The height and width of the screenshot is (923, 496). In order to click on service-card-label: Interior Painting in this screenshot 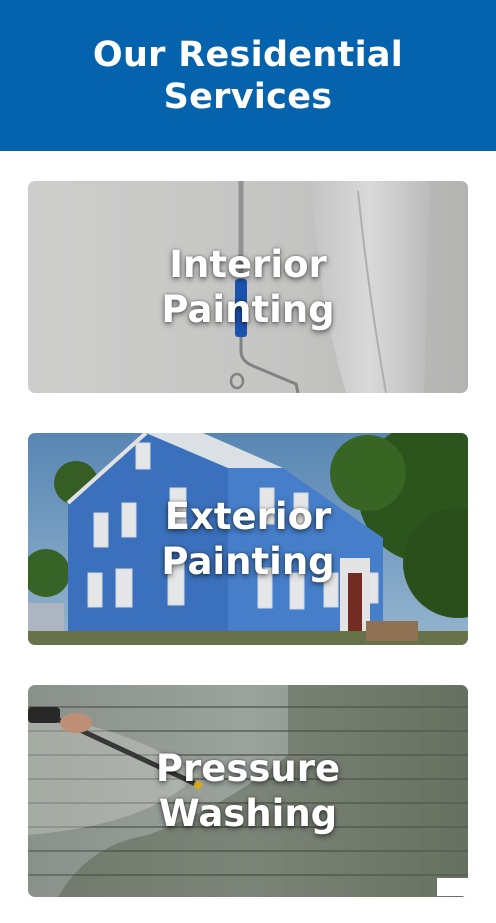, I will do `click(248, 287)`.